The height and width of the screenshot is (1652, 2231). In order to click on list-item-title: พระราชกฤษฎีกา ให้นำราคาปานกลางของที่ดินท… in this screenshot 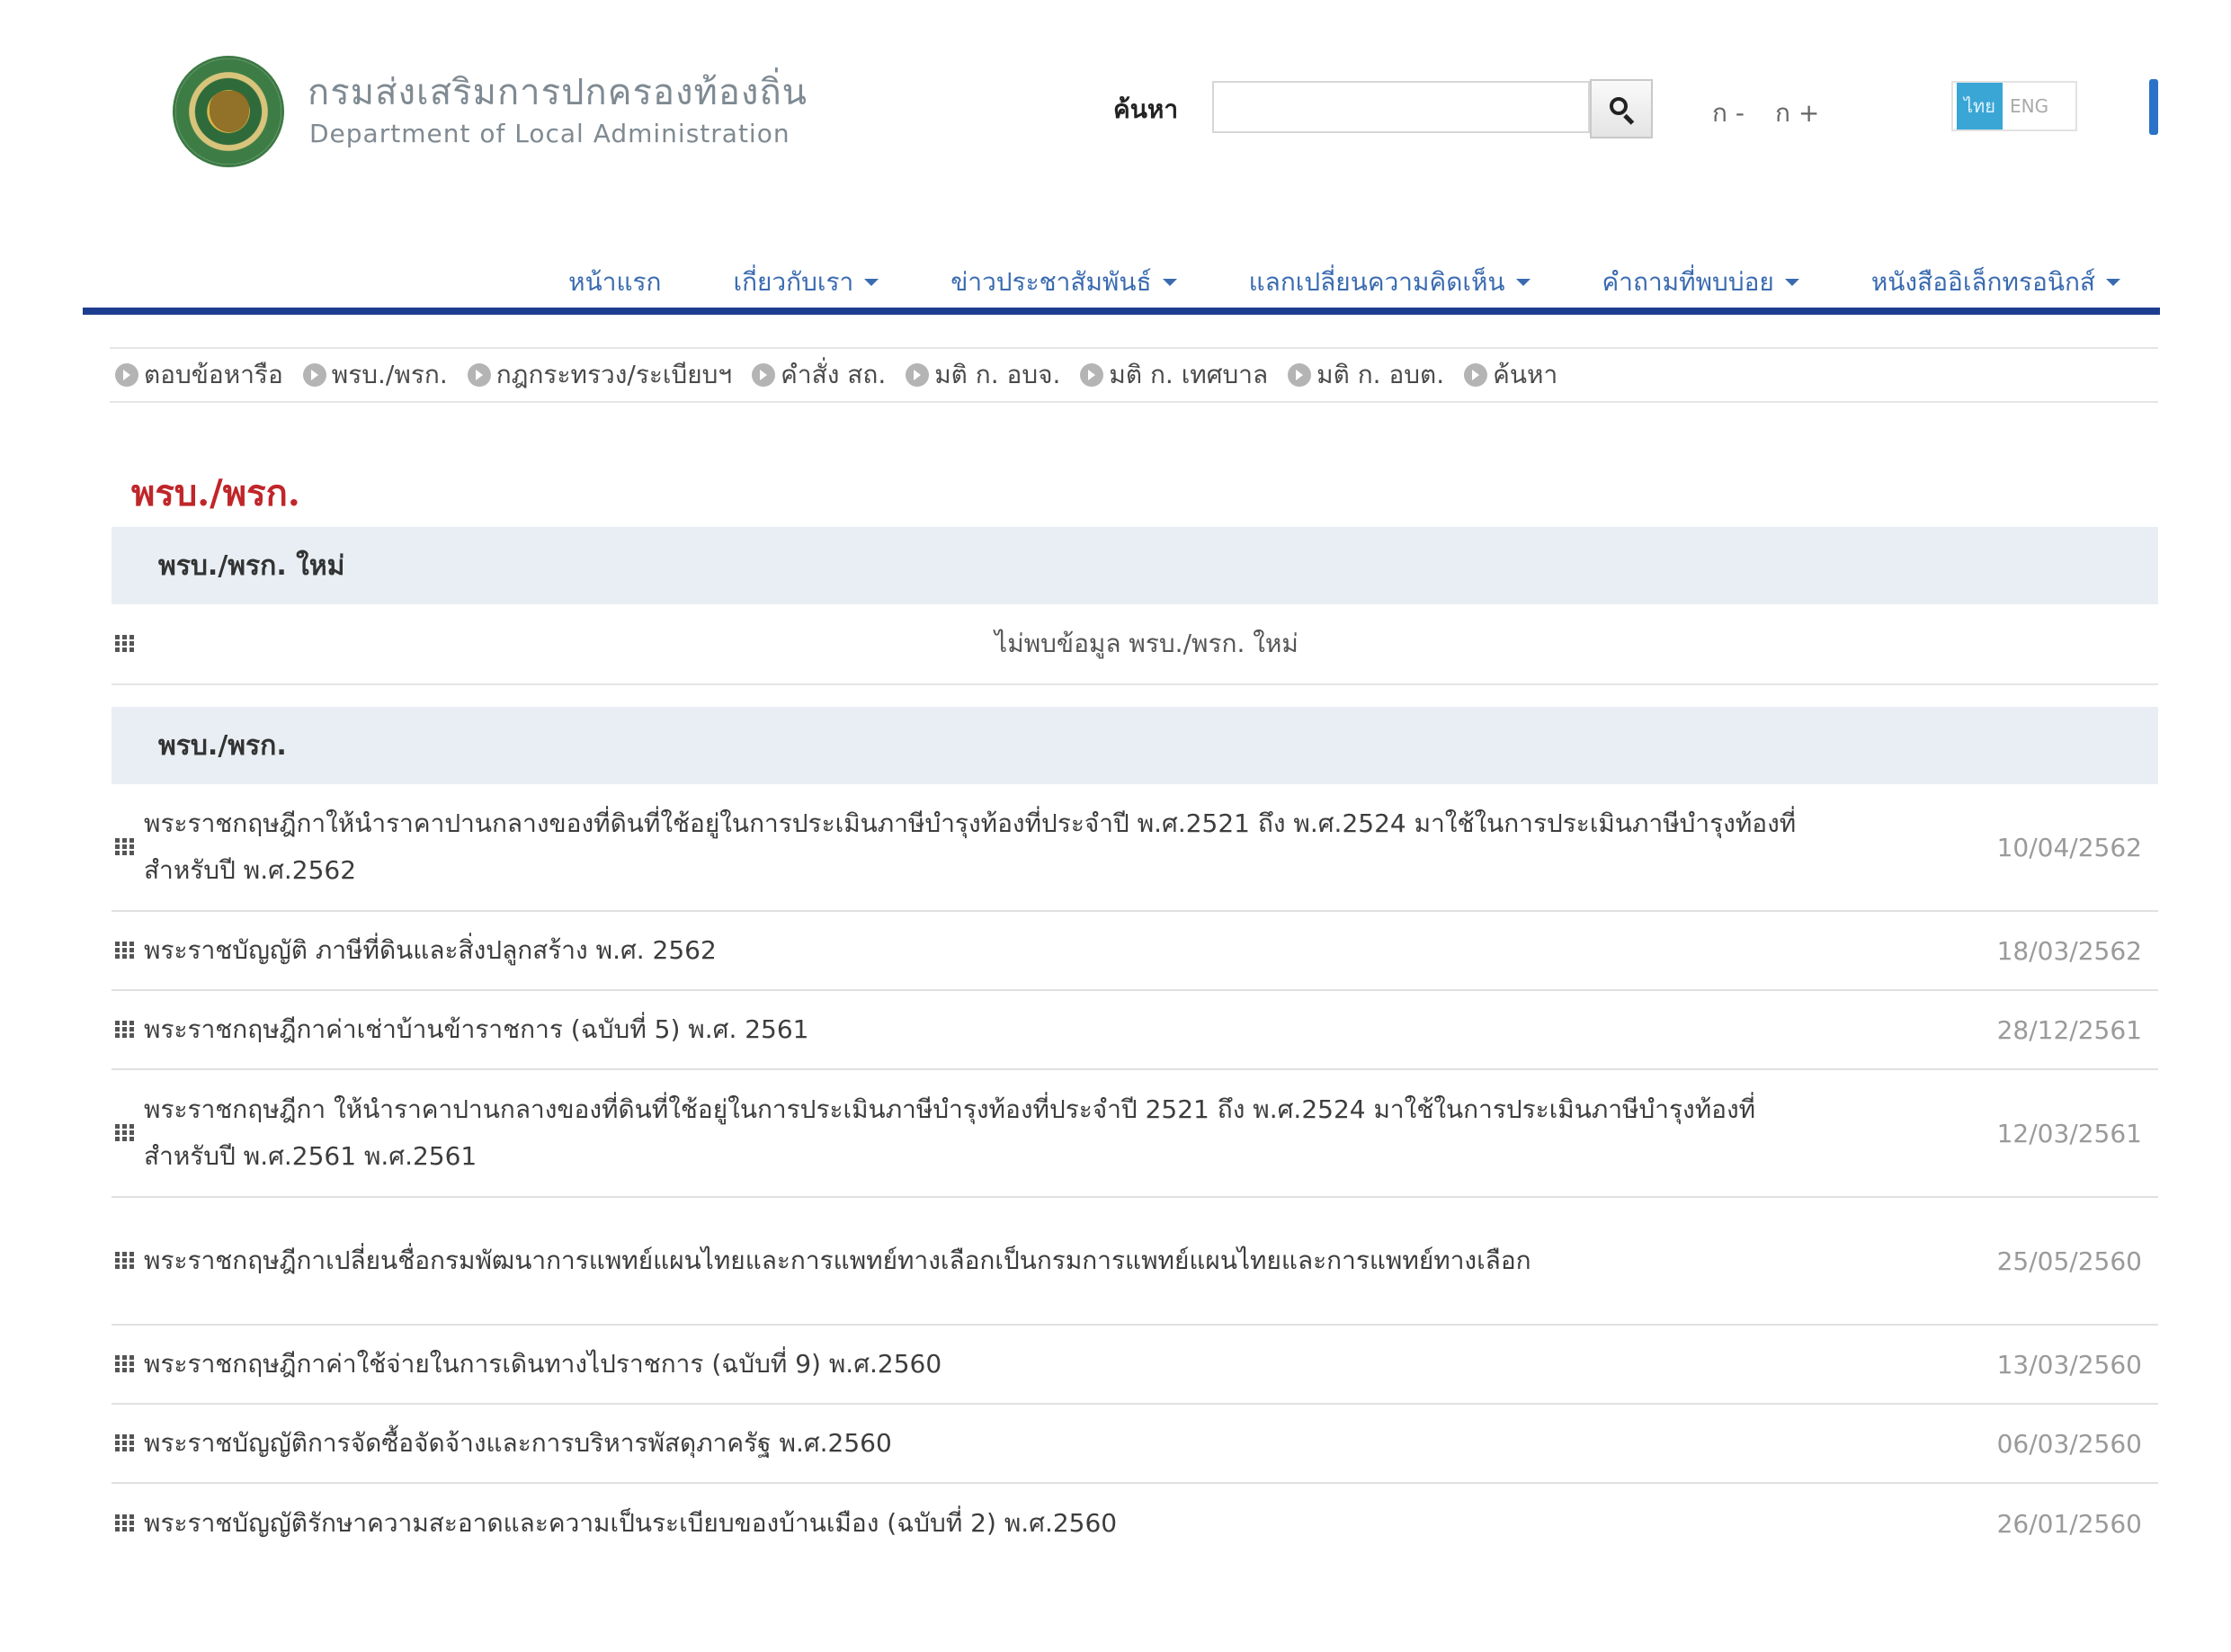, I will do `click(1061, 1133)`.